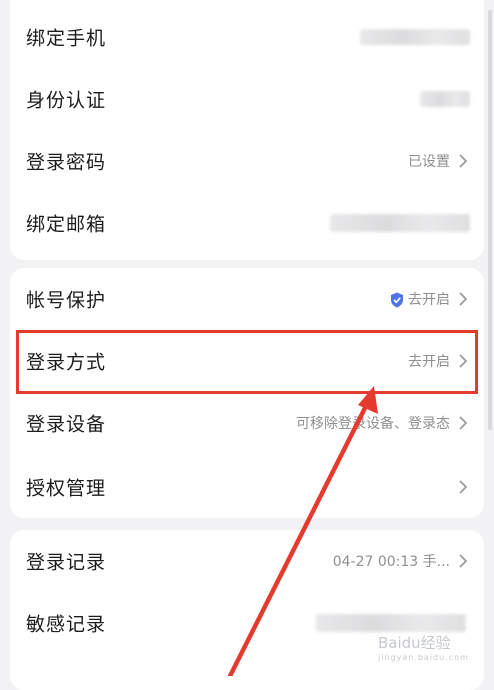 The width and height of the screenshot is (494, 690). I want to click on identity-verification-row: 身份认证, so click(247, 99).